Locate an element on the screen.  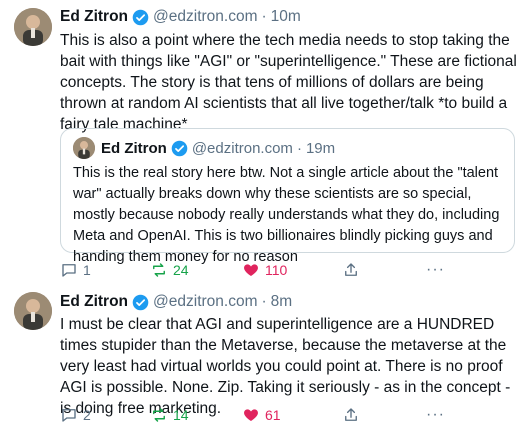
like-button: 61 is located at coordinates (261, 415).